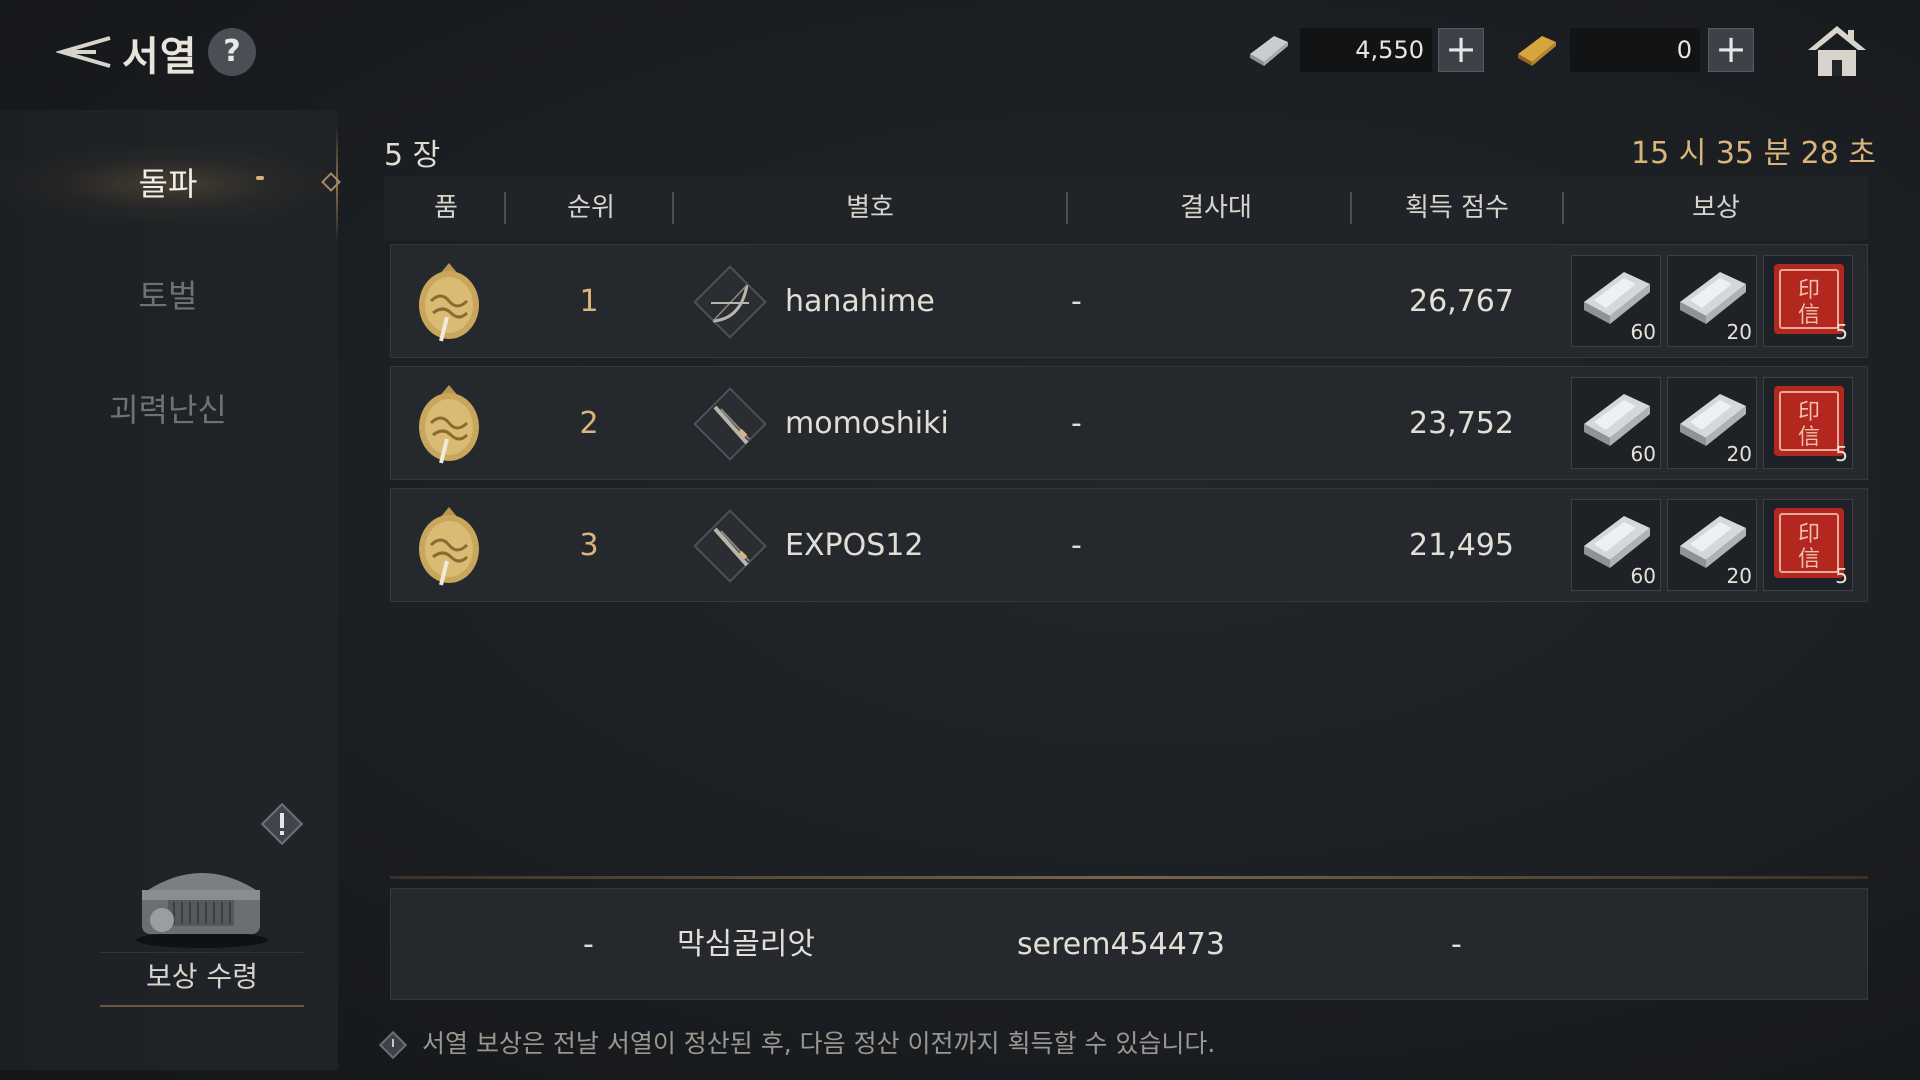 Image resolution: width=1920 pixels, height=1080 pixels. I want to click on countdown-timer: 15 시 35 분 28 초, so click(1753, 153).